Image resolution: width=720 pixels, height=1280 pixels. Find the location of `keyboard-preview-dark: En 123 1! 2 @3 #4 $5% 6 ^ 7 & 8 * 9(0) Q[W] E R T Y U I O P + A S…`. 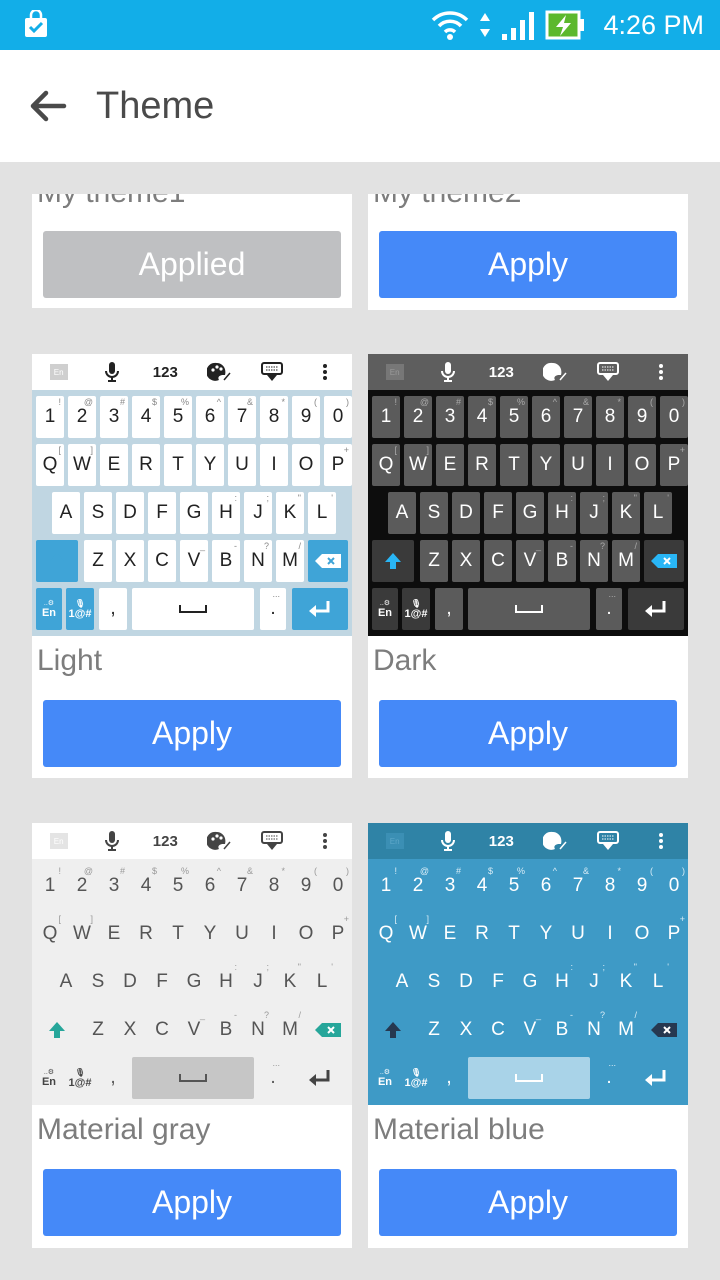

keyboard-preview-dark: En 123 1! 2 @3 #4 $5% 6 ^ 7 & 8 * 9(0) Q[W] E R T Y U I O P + A S… is located at coordinates (528, 495).